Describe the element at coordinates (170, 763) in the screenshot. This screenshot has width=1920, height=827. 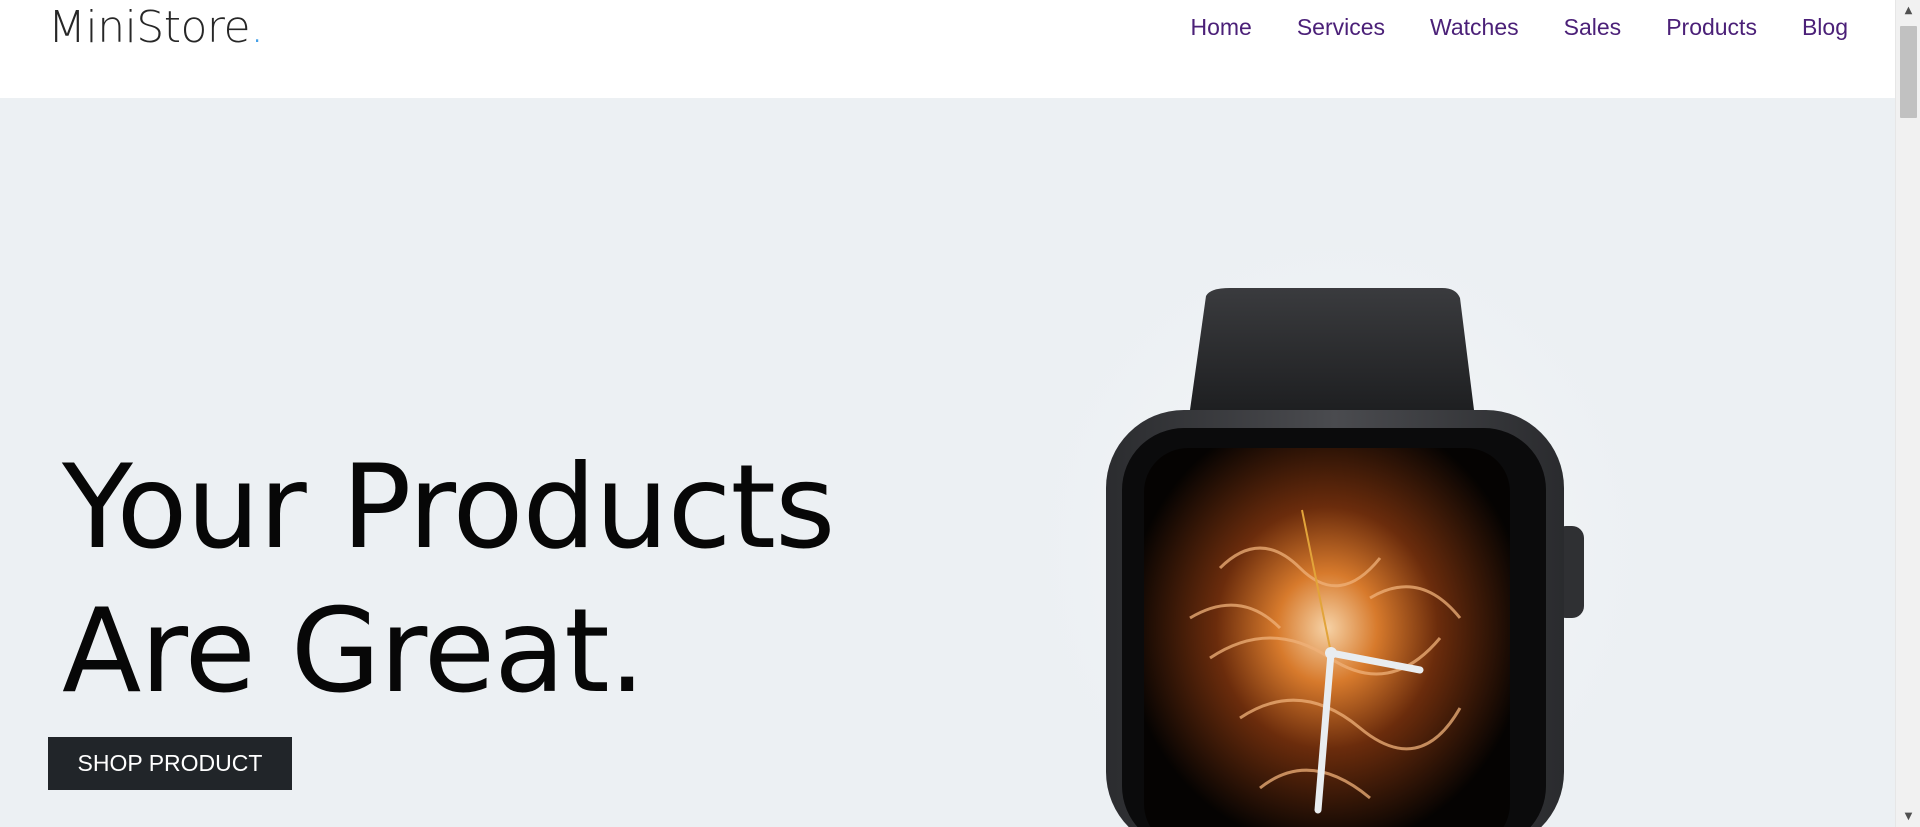
I see `shop-product-button: SHOP PRODUCT` at that location.